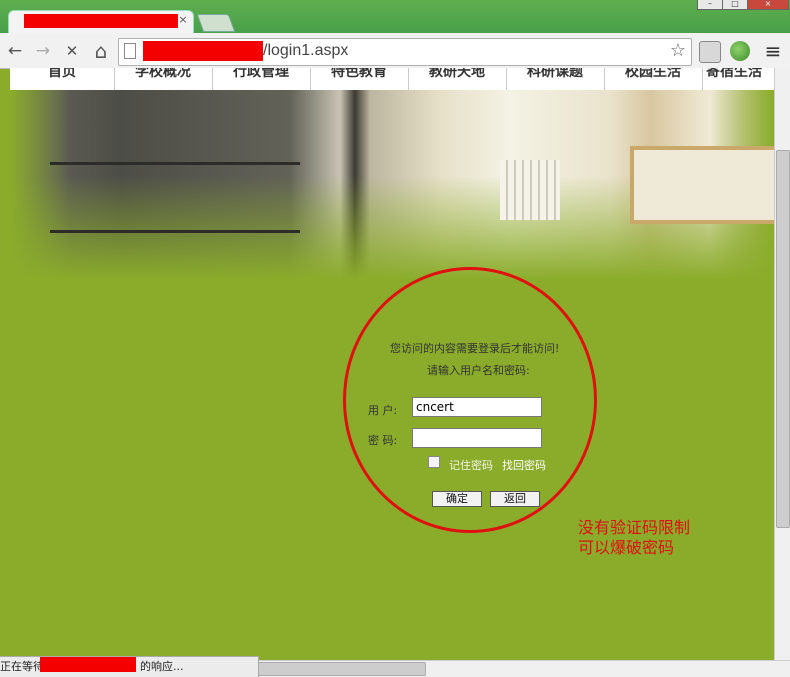 The image size is (790, 677). I want to click on nav-item-home: 首页, so click(62, 79).